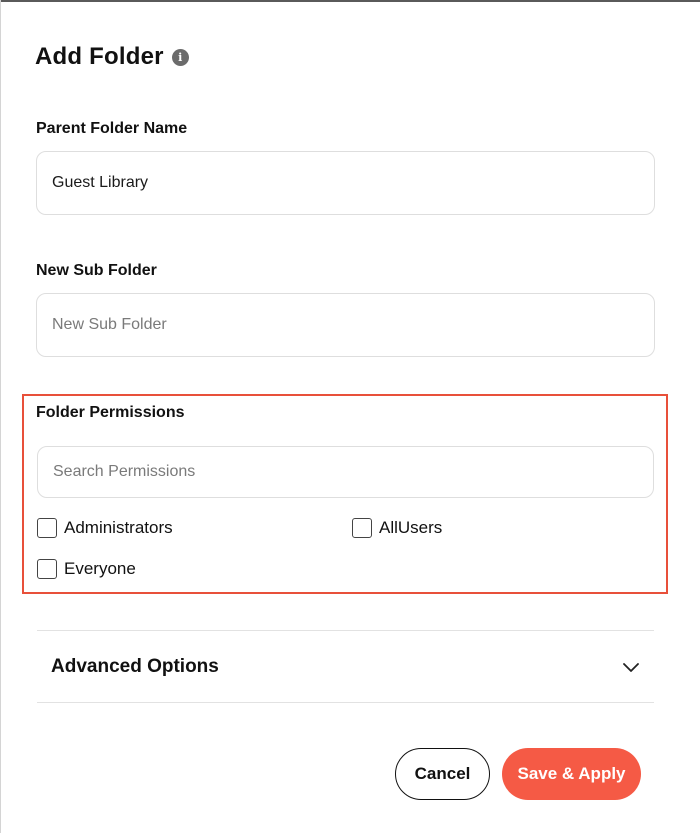 The height and width of the screenshot is (833, 700). Describe the element at coordinates (118, 527) in the screenshot. I see `permission-option-label: Administrators` at that location.